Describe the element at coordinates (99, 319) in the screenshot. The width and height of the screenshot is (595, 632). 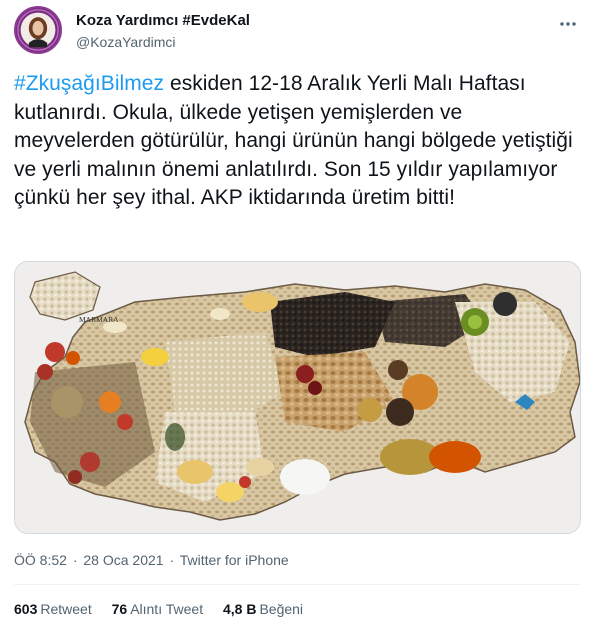
I see `map-region-label: MARMARA` at that location.